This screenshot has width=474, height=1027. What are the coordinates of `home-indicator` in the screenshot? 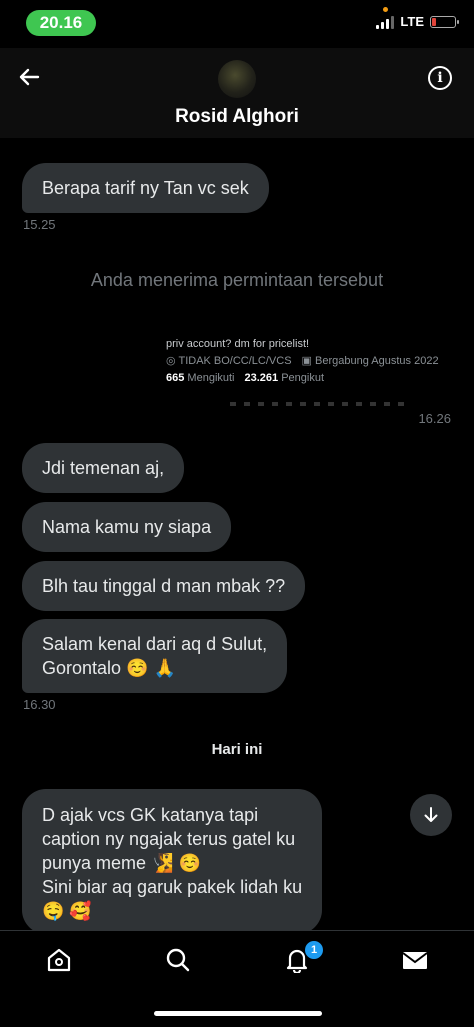 It's located at (238, 1013).